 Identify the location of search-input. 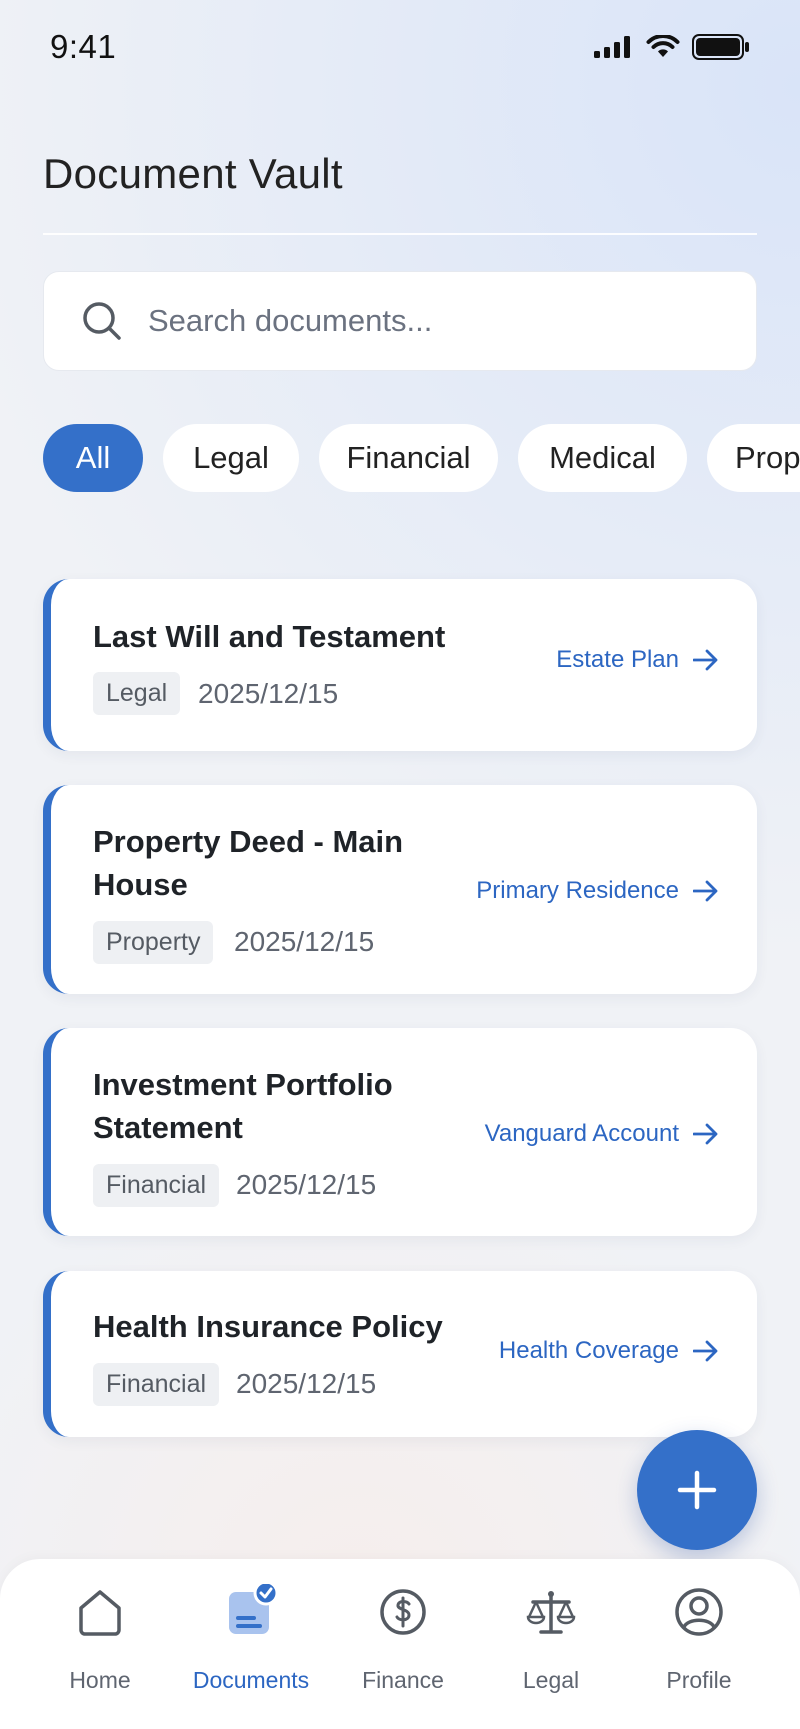
(428, 321).